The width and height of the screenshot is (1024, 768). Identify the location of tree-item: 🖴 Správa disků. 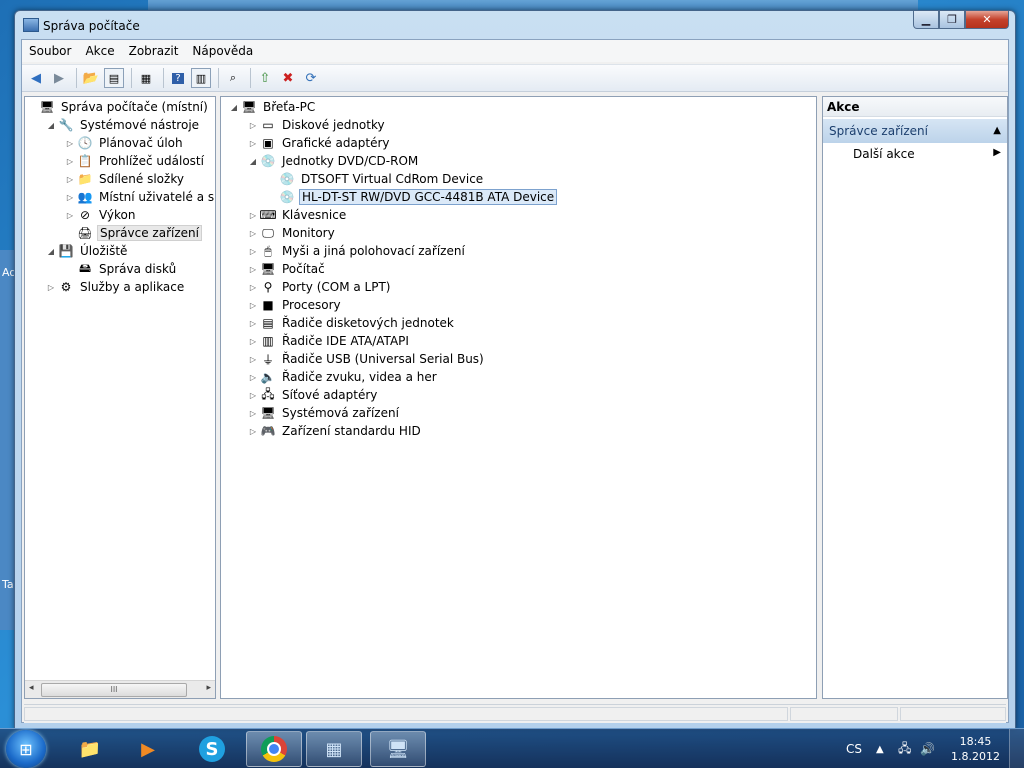
(121, 269).